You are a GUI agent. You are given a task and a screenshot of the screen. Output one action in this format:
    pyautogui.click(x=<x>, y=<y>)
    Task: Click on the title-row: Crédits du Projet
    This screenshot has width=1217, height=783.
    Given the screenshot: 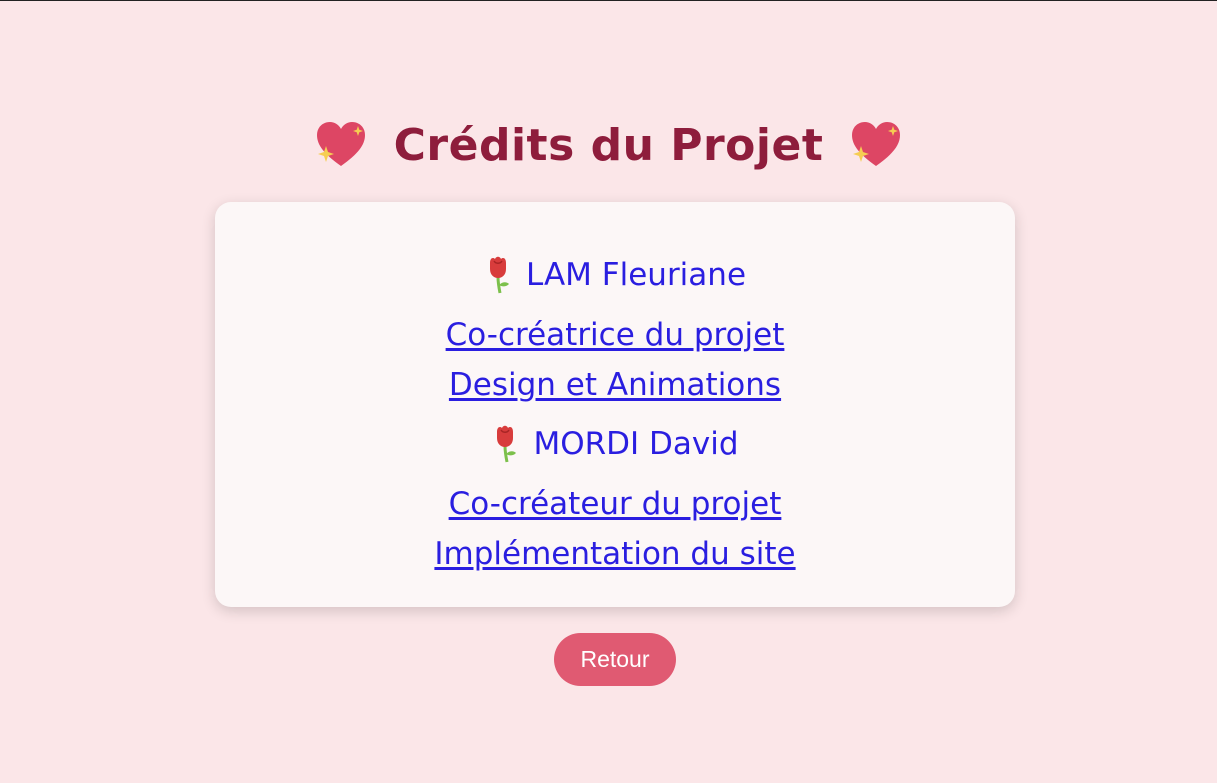 What is the action you would take?
    pyautogui.click(x=608, y=145)
    